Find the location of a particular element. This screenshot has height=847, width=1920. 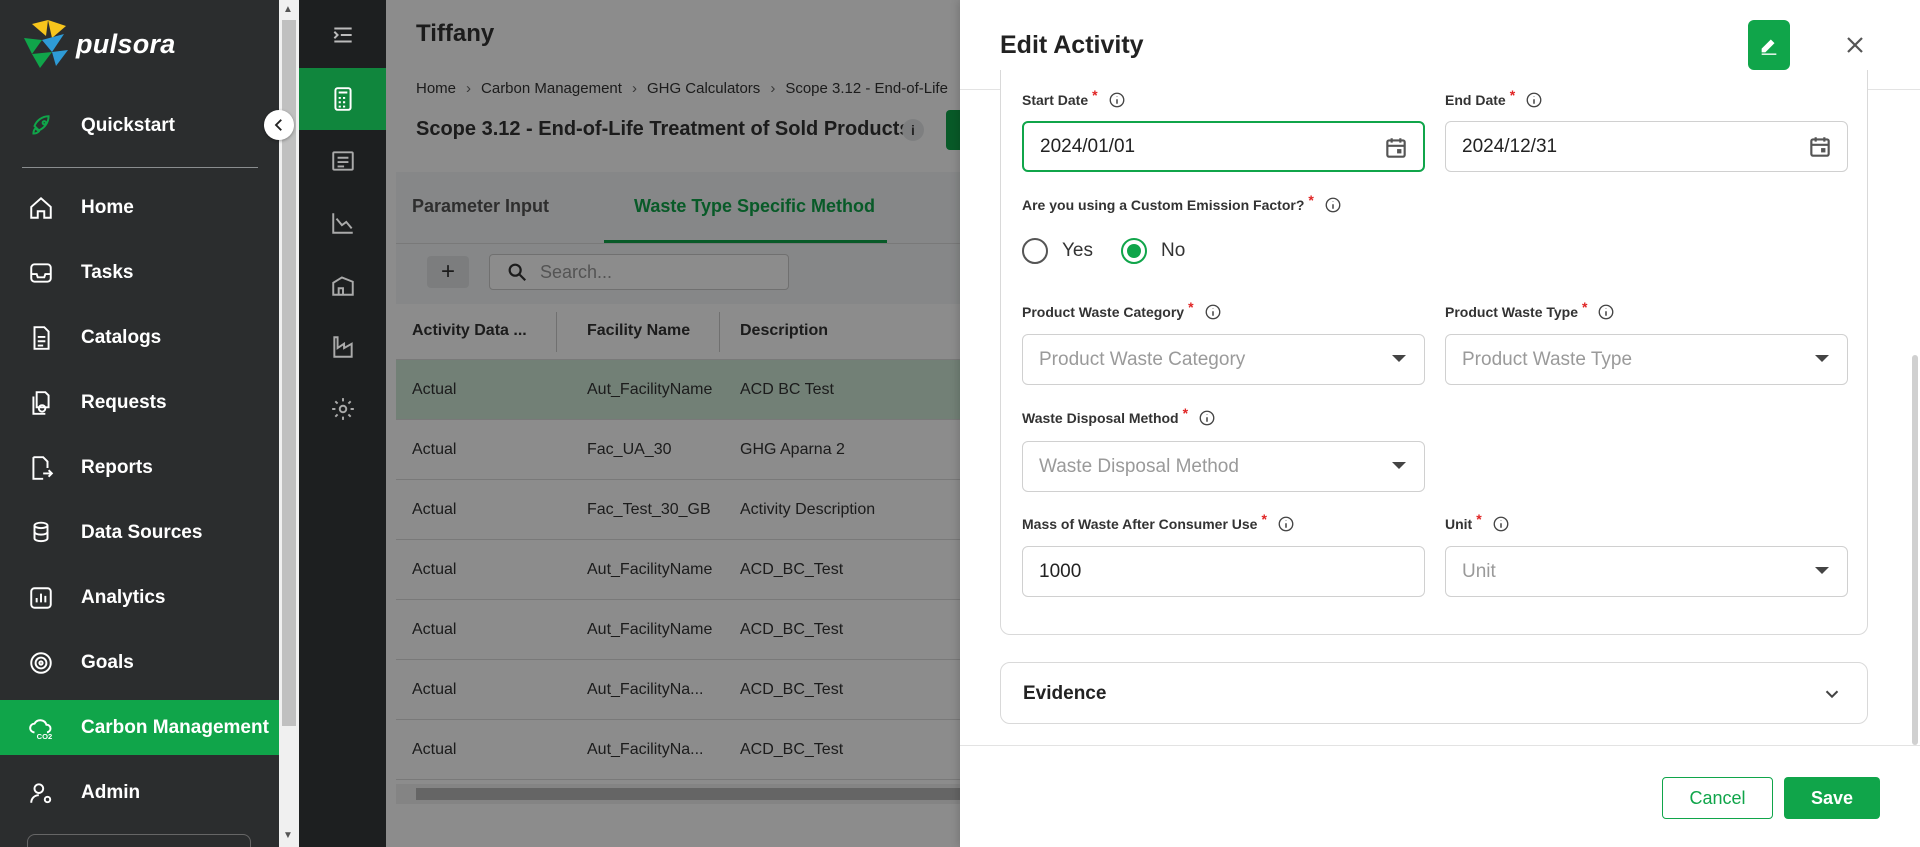

sidebar-item-catalogs: Catalogs is located at coordinates (139, 337).